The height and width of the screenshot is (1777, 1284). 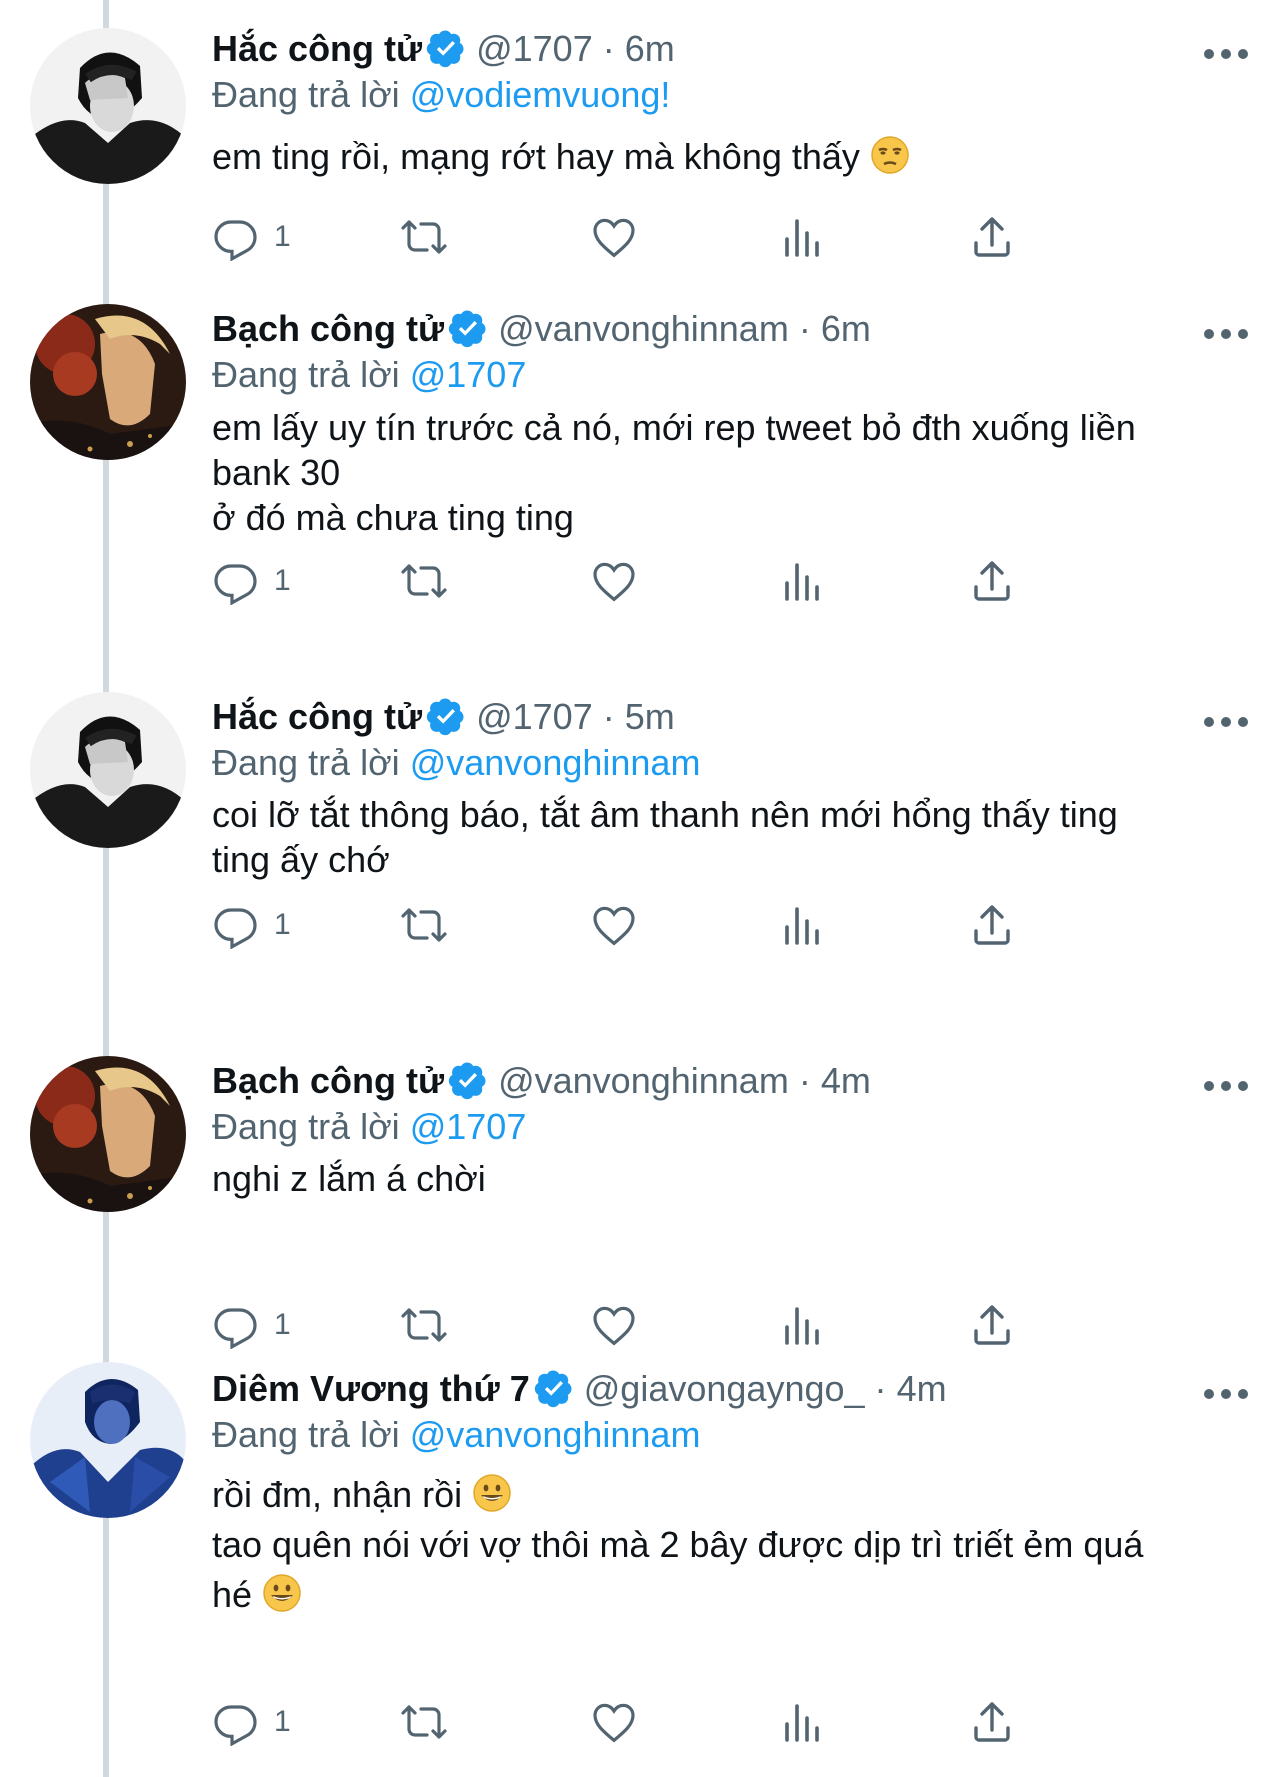 I want to click on tweet-header: Diêm Vương thứ 7 @giavongayngo_ · 4m, so click(x=579, y=1389).